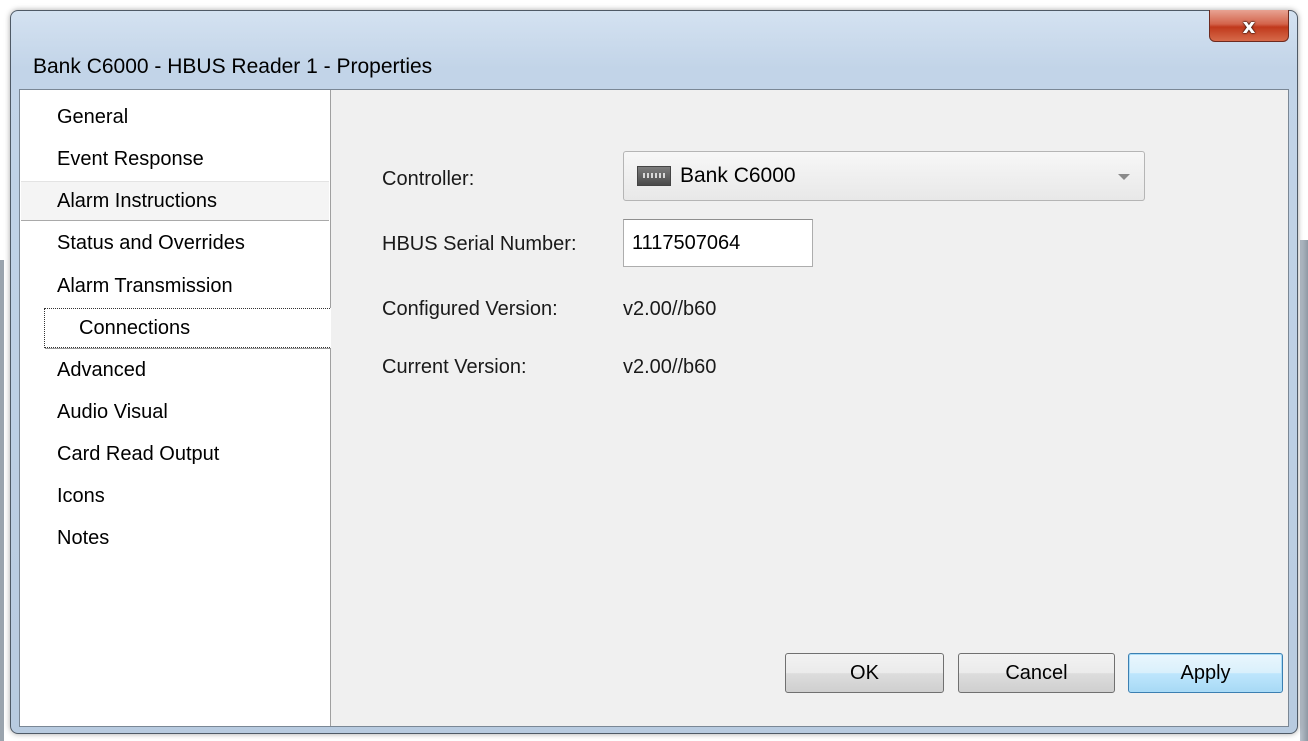  I want to click on sidebar-item-label: Notes, so click(83, 537).